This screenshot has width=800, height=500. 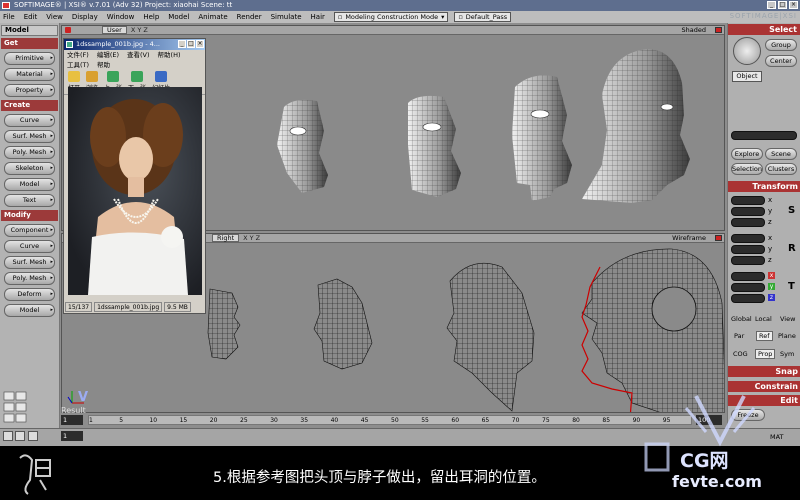 What do you see at coordinates (764, 371) in the screenshot?
I see `snap-header: Snap` at bounding box center [764, 371].